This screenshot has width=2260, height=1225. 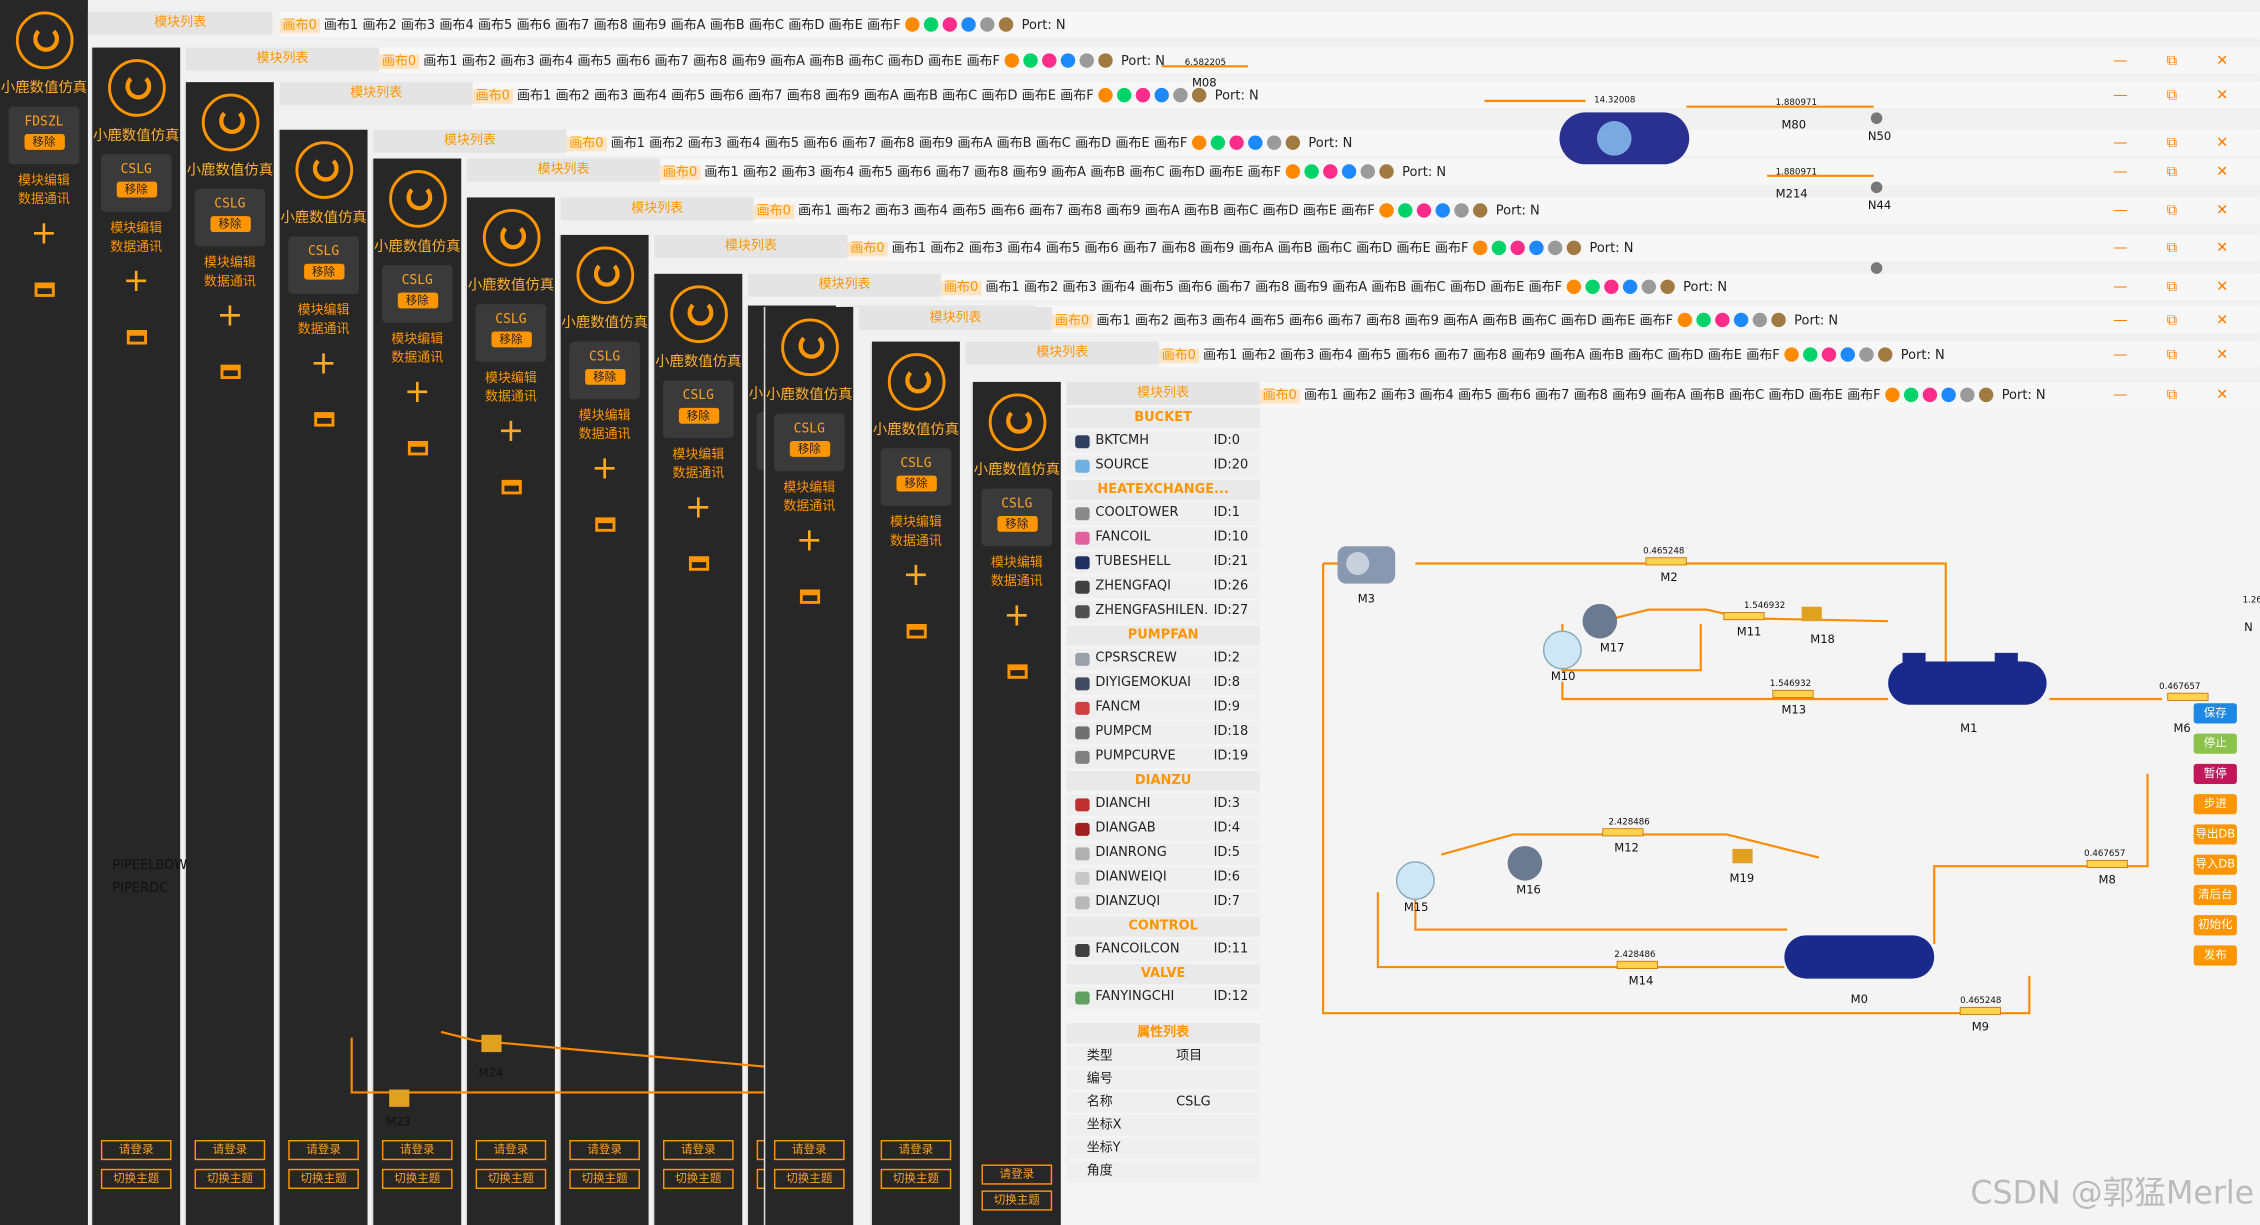 What do you see at coordinates (2215, 864) in the screenshot?
I see `action-button: 导入DB` at bounding box center [2215, 864].